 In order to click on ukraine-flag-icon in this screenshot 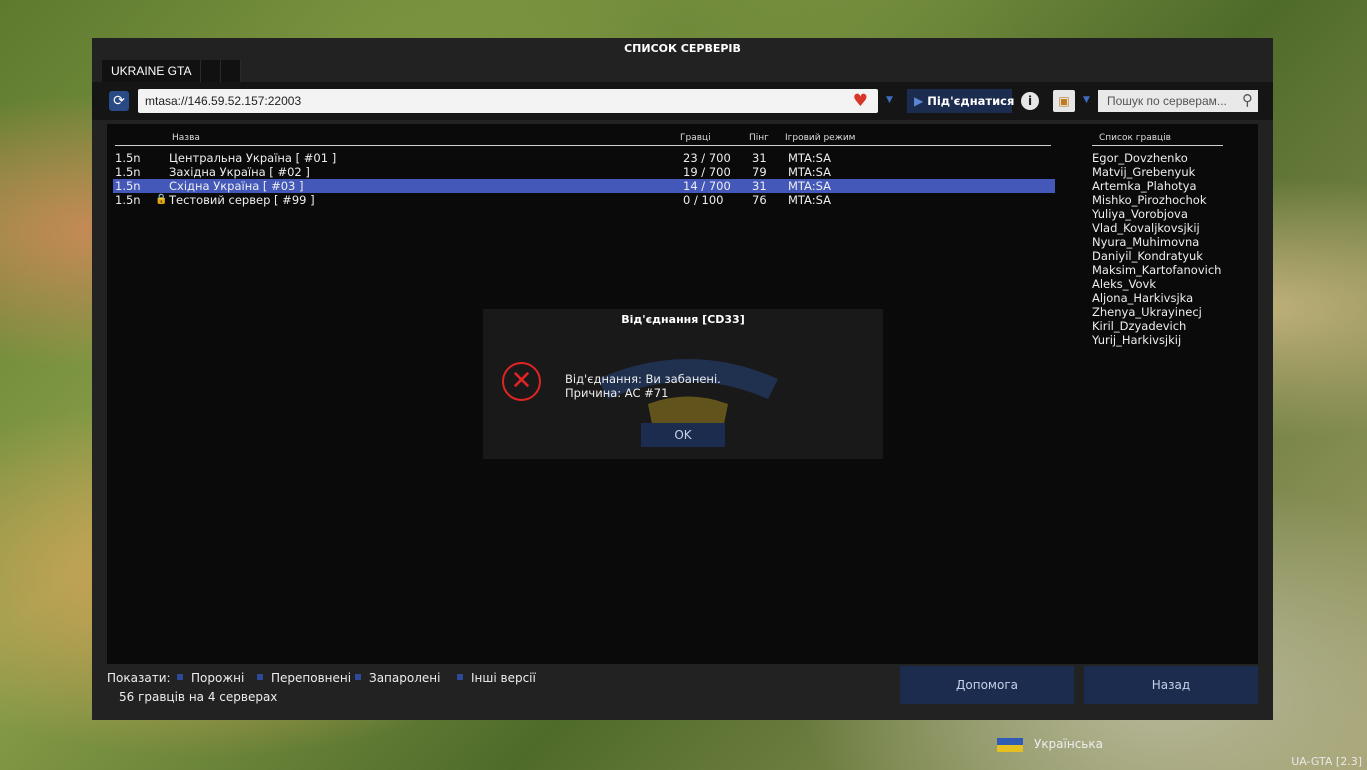, I will do `click(1010, 745)`.